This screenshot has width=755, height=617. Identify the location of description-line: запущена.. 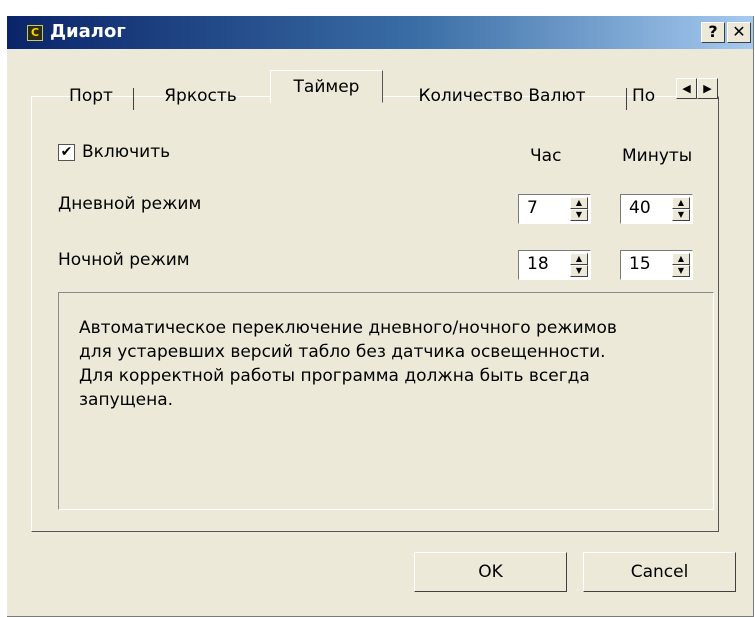
(126, 400).